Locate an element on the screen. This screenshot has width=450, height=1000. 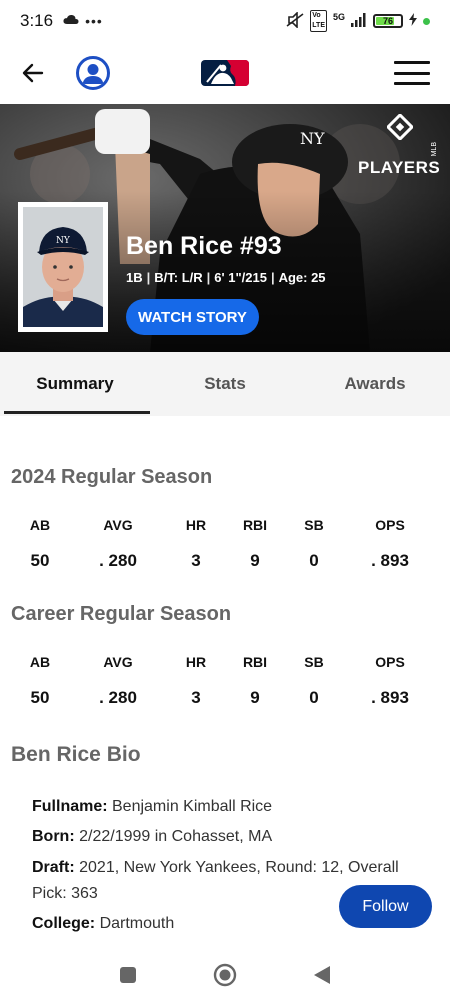
mlb-players-badge: MLB PLAYERS is located at coordinates (399, 146).